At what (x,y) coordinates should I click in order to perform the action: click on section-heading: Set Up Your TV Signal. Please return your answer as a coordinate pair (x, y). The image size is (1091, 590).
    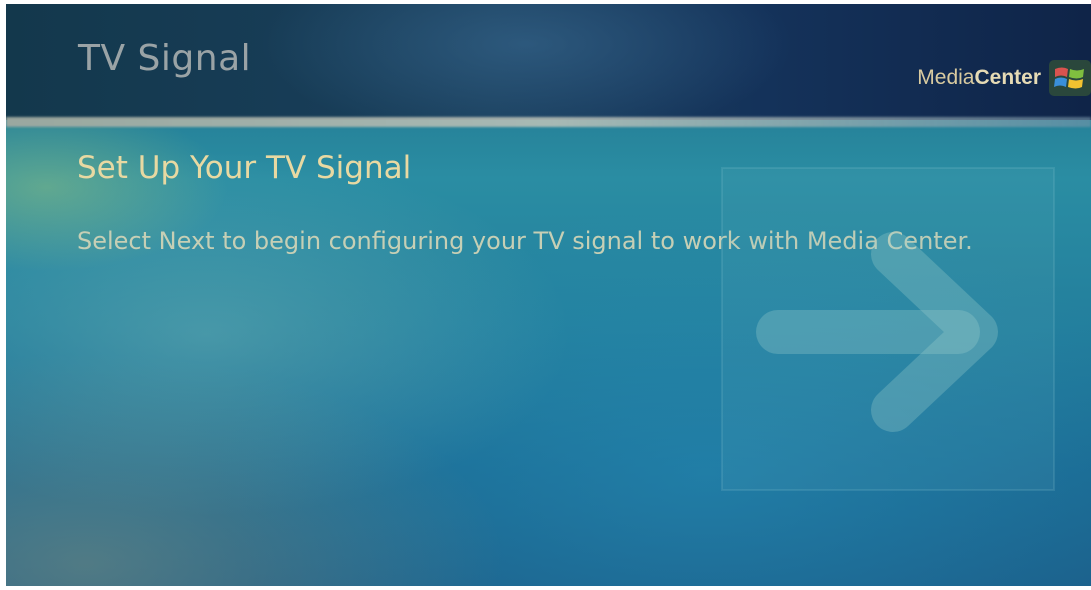
    Looking at the image, I should click on (244, 168).